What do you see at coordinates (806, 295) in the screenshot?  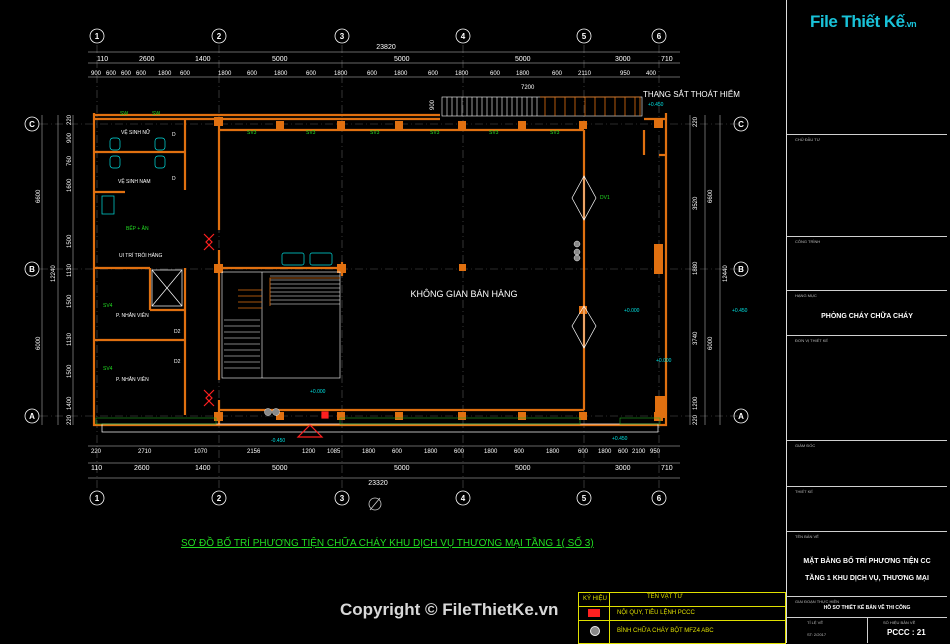 I see `tb-caption-item: HẠNG MỤC` at bounding box center [806, 295].